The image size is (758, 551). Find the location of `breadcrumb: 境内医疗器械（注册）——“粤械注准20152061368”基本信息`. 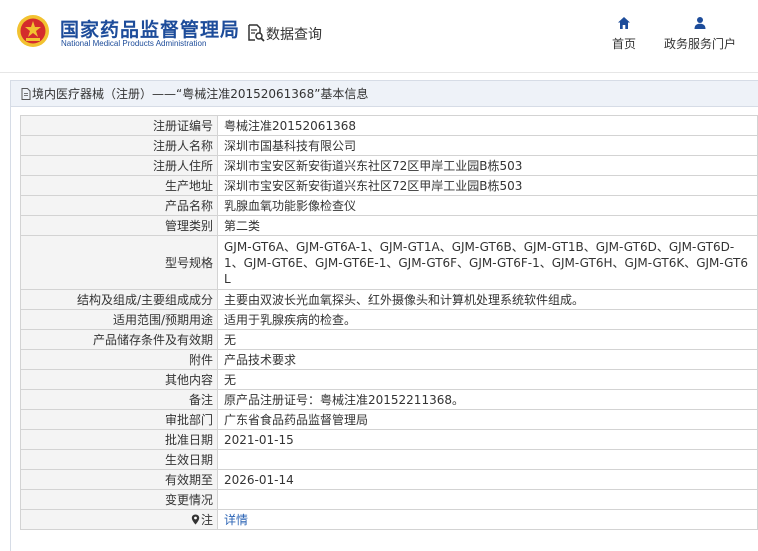

breadcrumb: 境内医疗器械（注册）——“粤械注准20152061368”基本信息 is located at coordinates (384, 94).